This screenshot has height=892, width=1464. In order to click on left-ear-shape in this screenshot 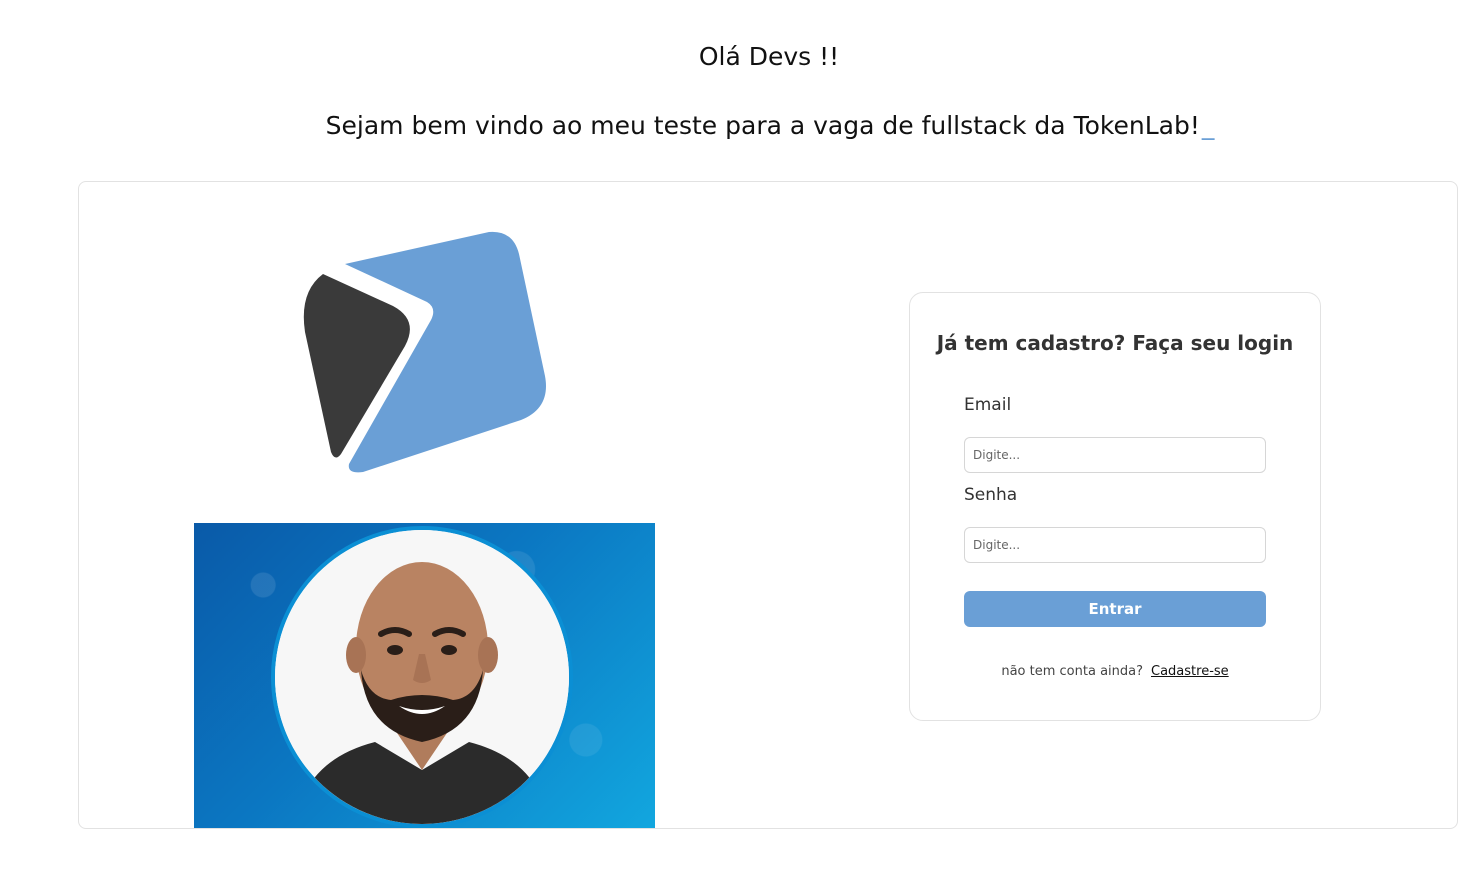, I will do `click(356, 655)`.